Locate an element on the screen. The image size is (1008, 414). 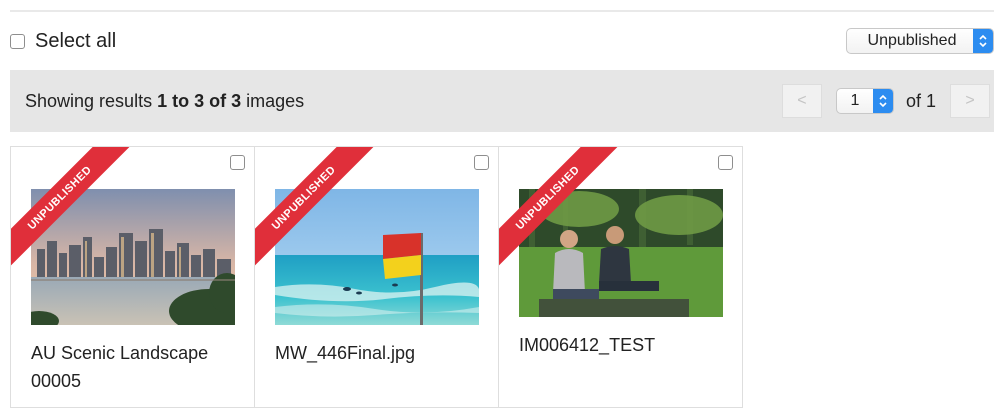
pagination: < 1 of 1 > is located at coordinates (885, 101).